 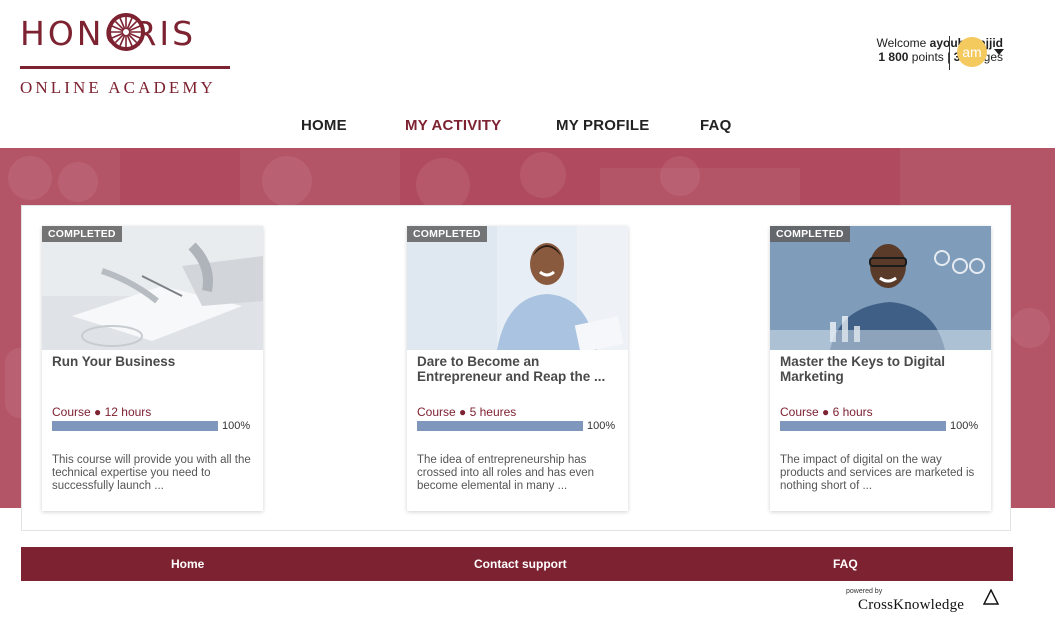 I want to click on footer-bar: Home Contact support FAQ, so click(x=517, y=564).